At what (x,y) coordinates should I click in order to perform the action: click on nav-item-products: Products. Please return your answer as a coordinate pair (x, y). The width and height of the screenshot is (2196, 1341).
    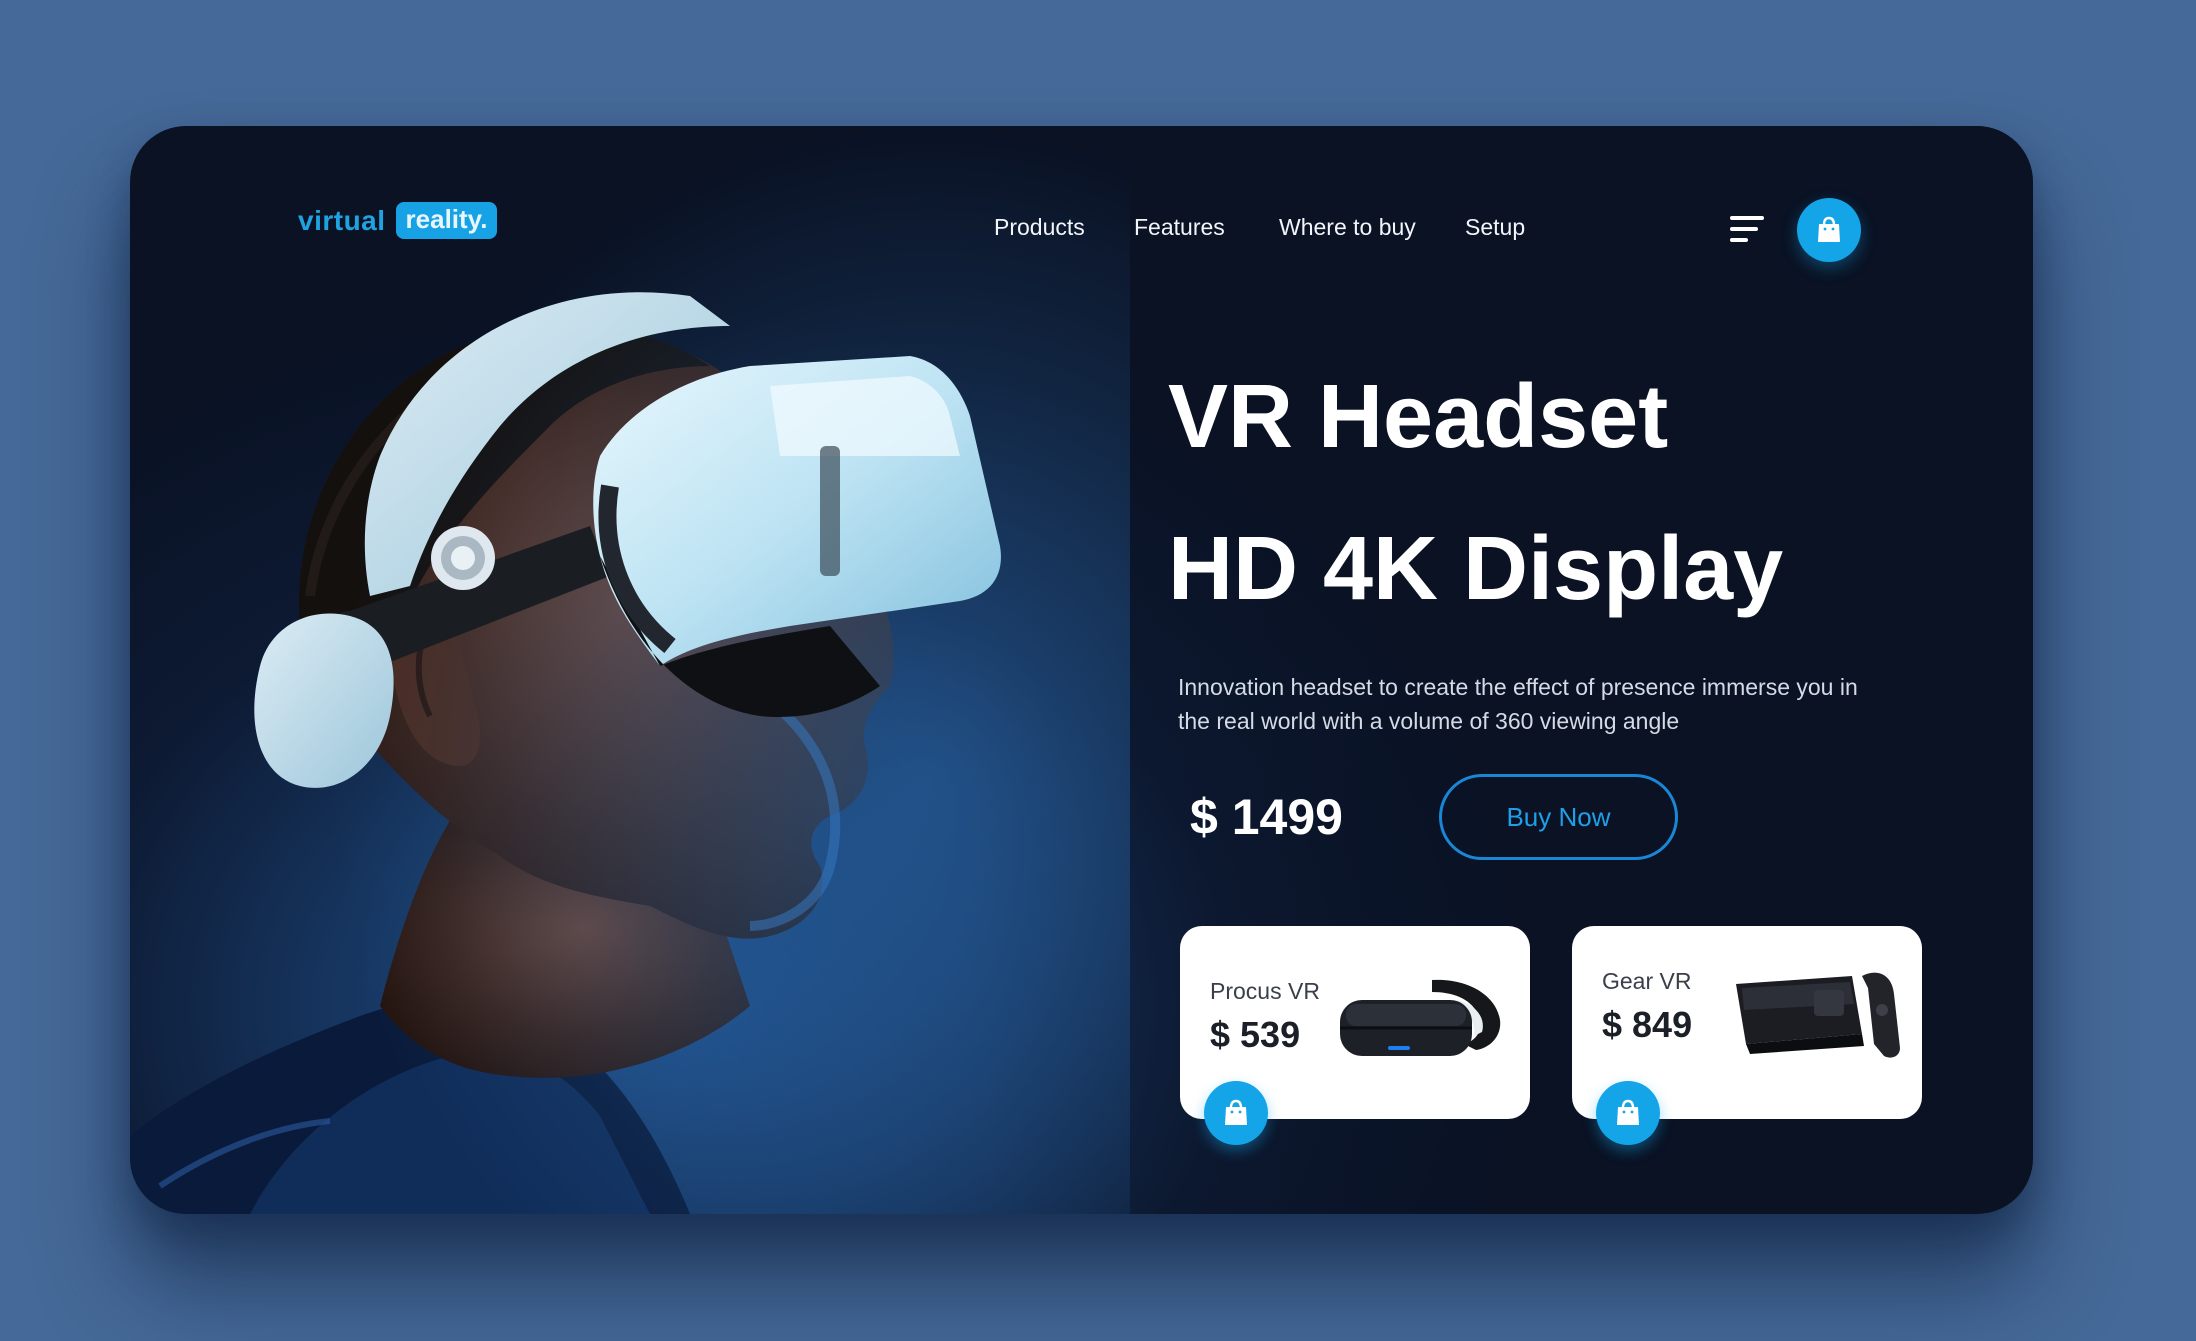
    Looking at the image, I should click on (1039, 227).